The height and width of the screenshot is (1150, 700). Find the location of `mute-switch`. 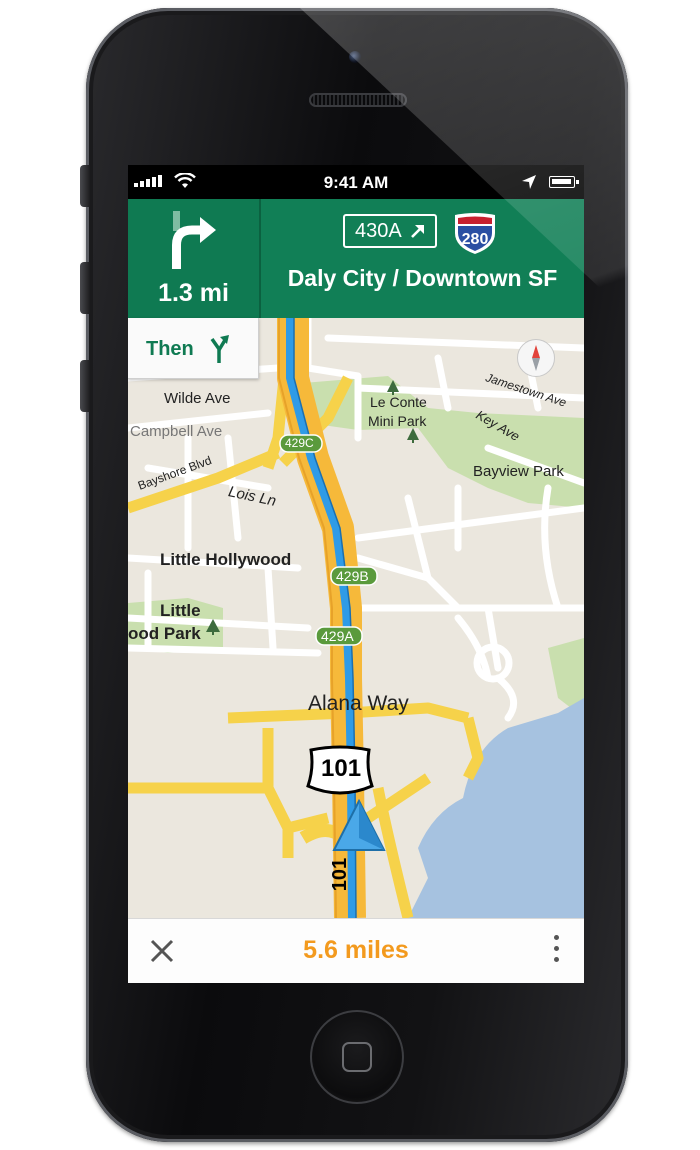

mute-switch is located at coordinates (85, 186).